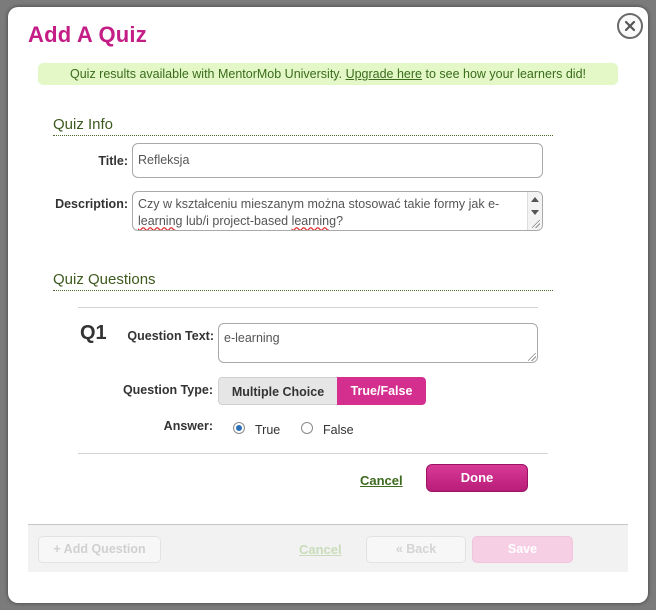 This screenshot has width=656, height=610. Describe the element at coordinates (277, 391) in the screenshot. I see `multiple-choice-option: Multiple Choice` at that location.